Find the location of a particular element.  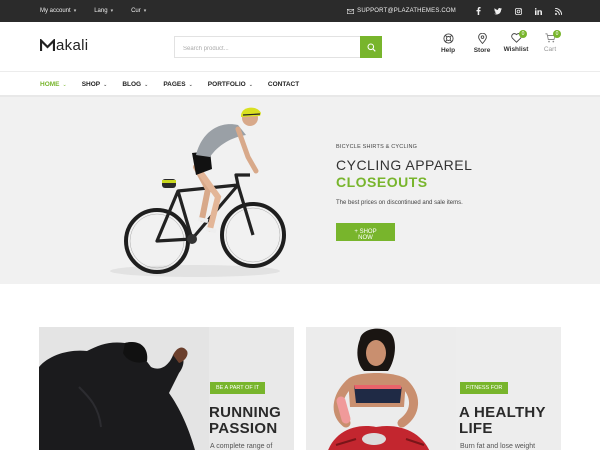

my-account-label: My account is located at coordinates (55, 11).